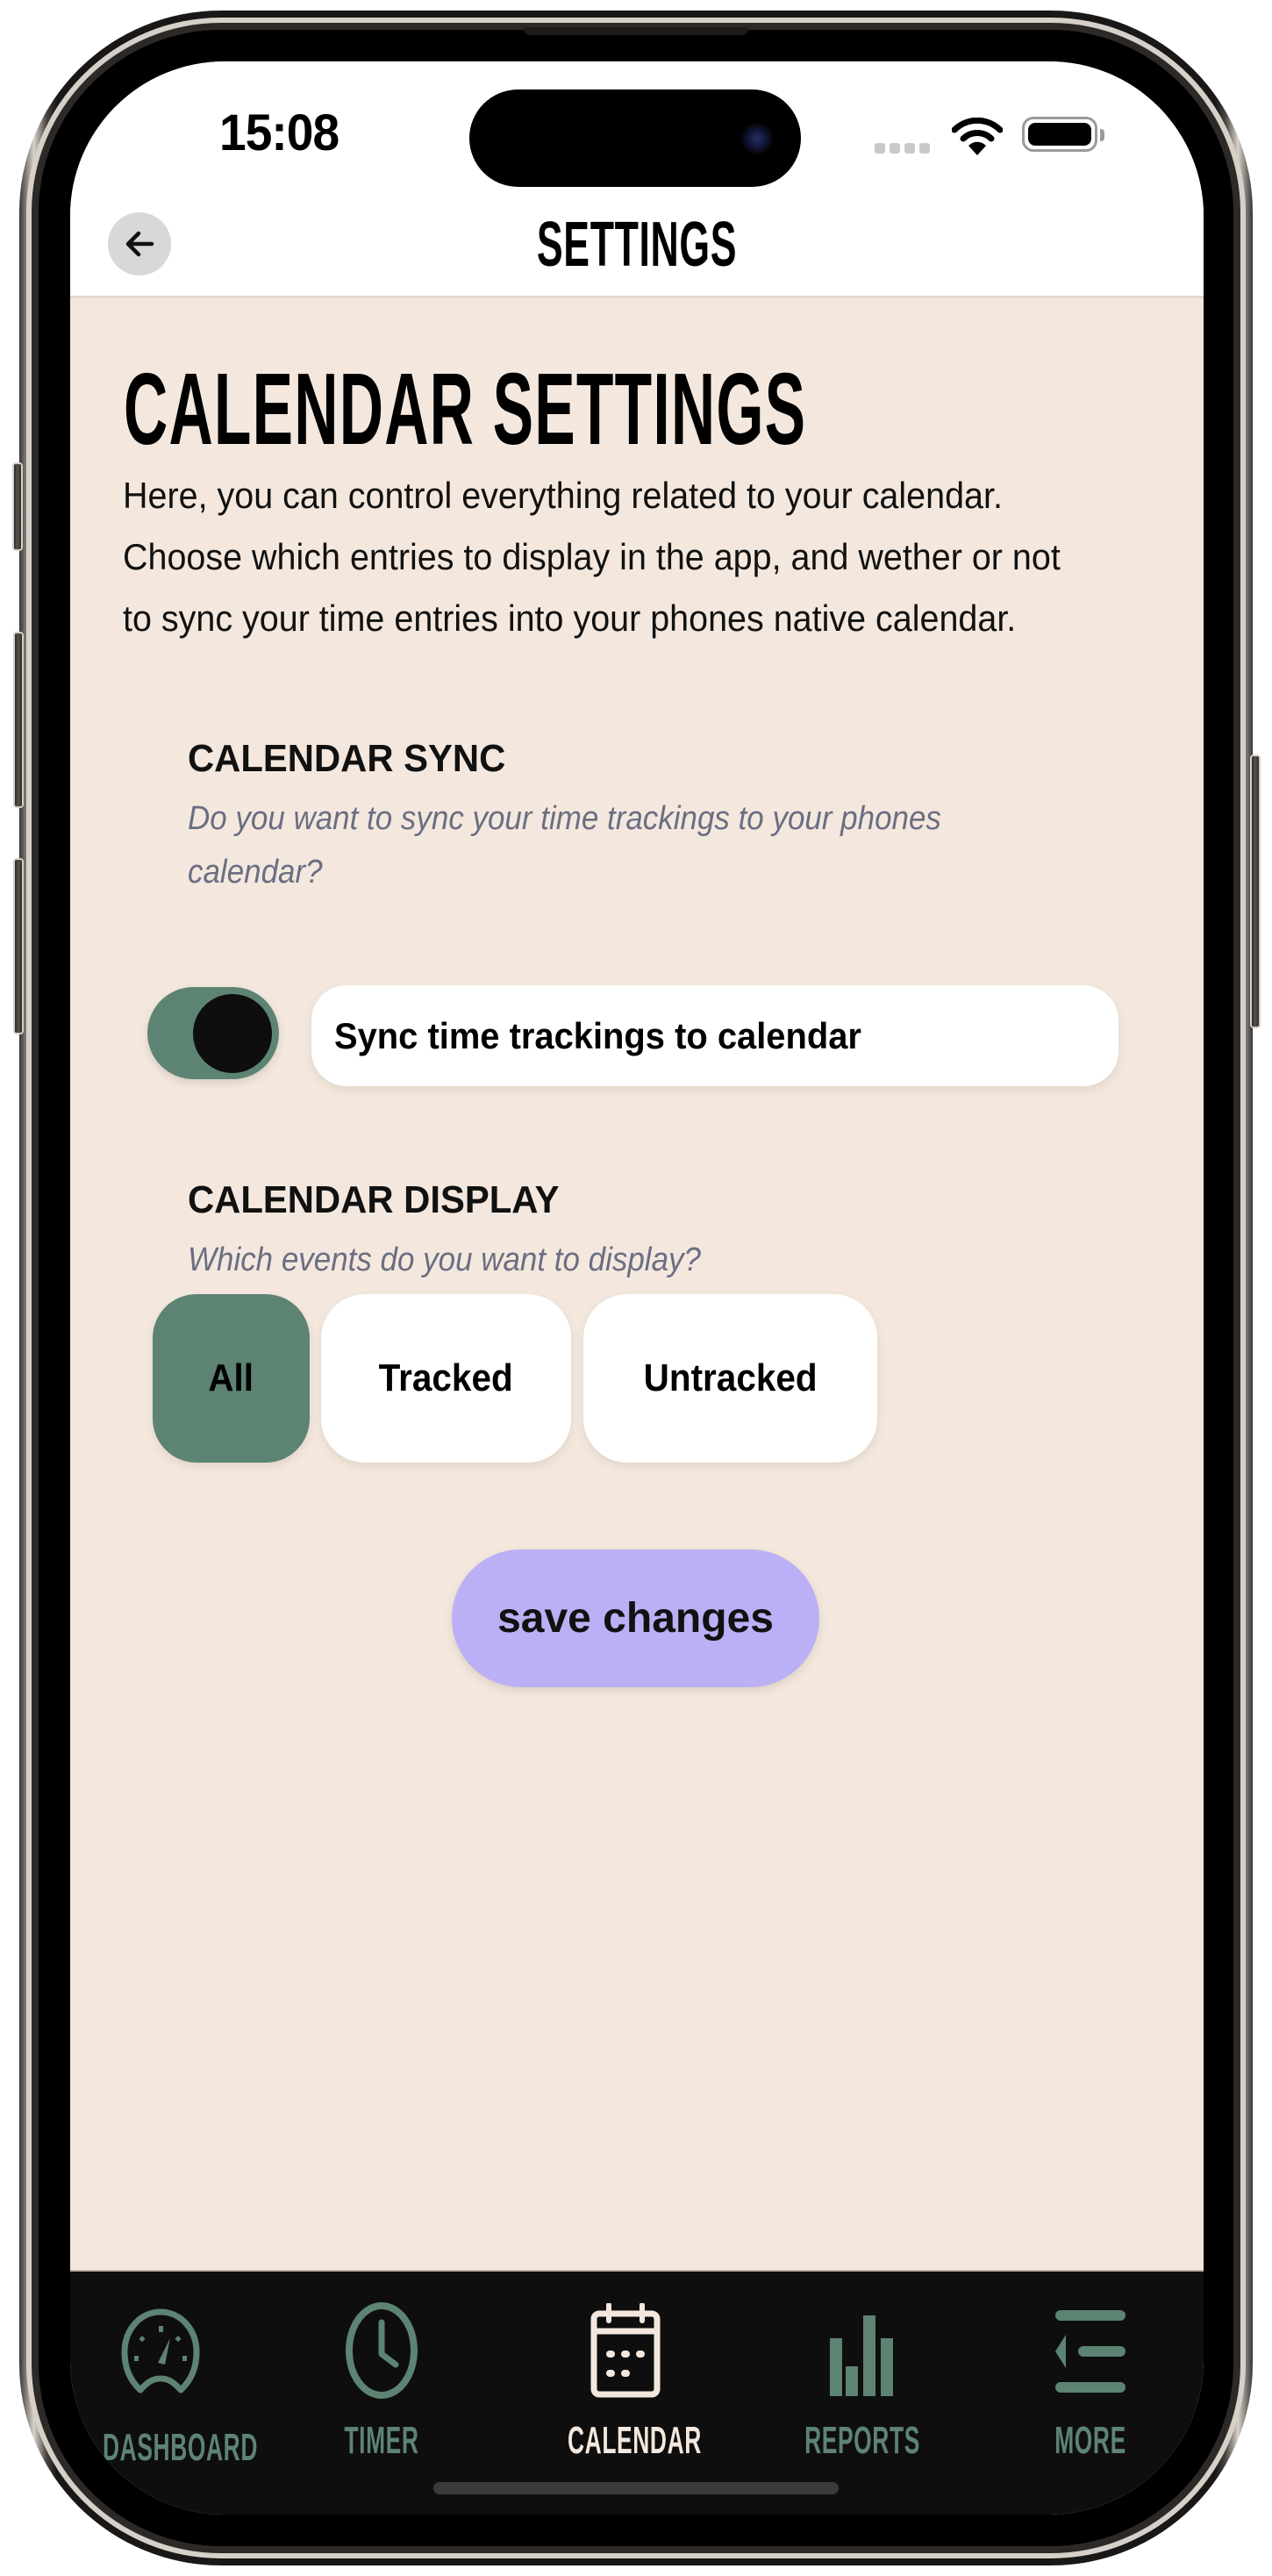 The width and height of the screenshot is (1272, 2576). I want to click on battery-icon, so click(1059, 134).